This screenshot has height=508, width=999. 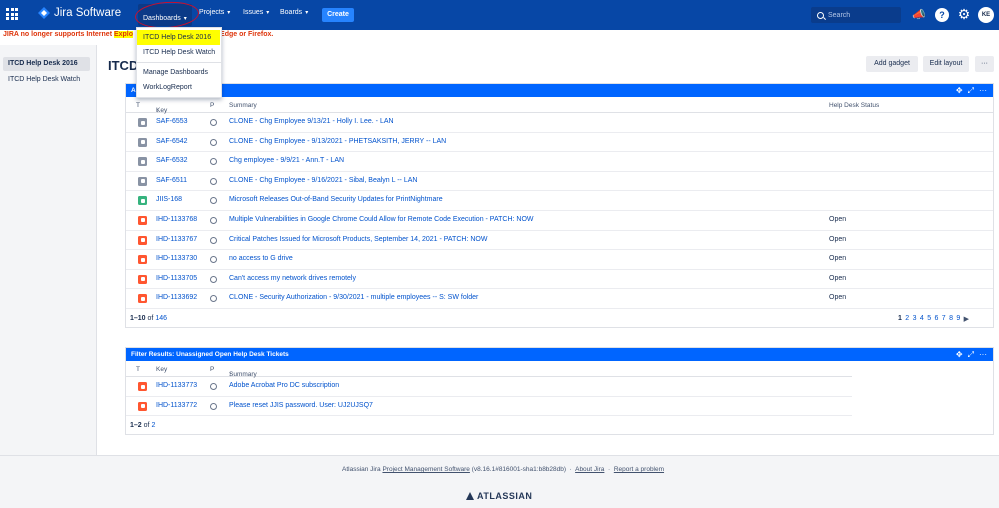 What do you see at coordinates (946, 64) in the screenshot?
I see `edit-layout-button: Edit layout` at bounding box center [946, 64].